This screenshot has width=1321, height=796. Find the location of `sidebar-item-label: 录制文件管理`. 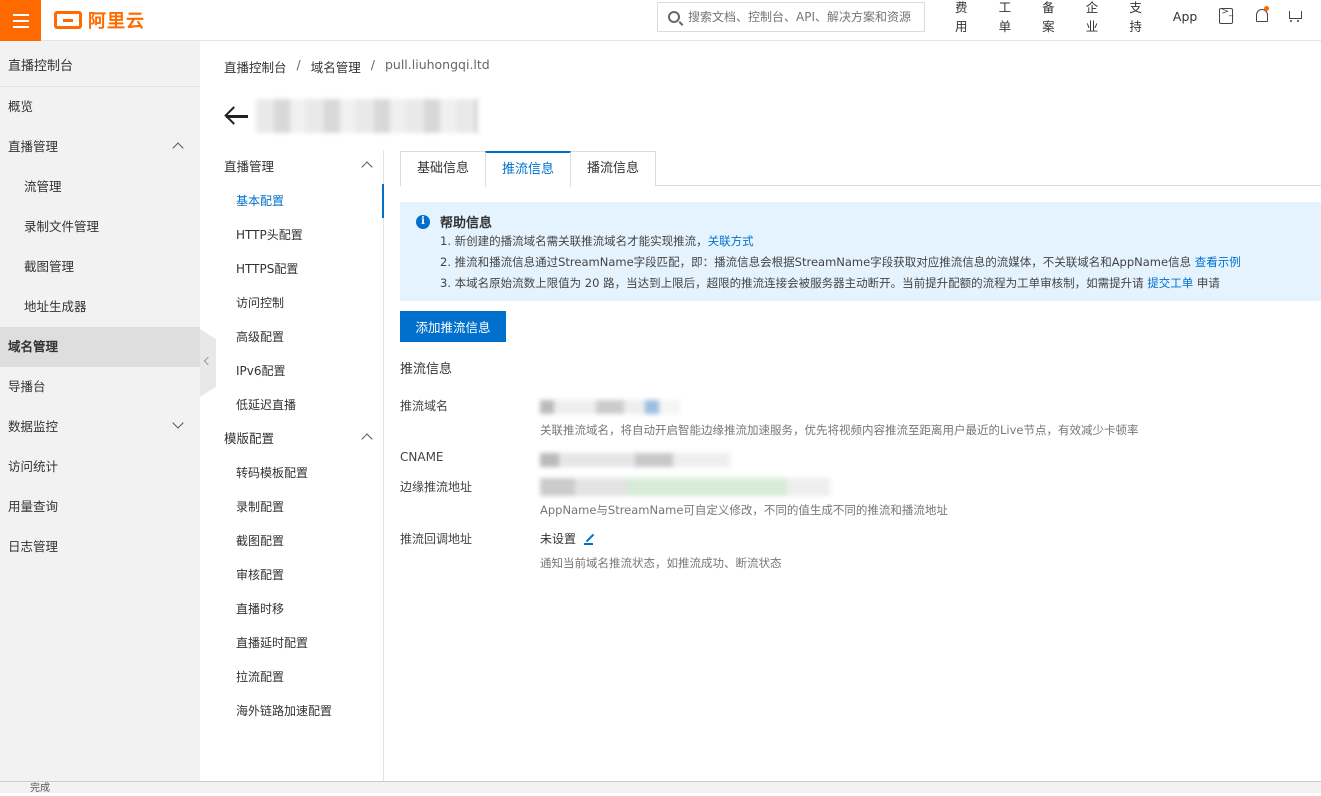

sidebar-item-label: 录制文件管理 is located at coordinates (62, 226).